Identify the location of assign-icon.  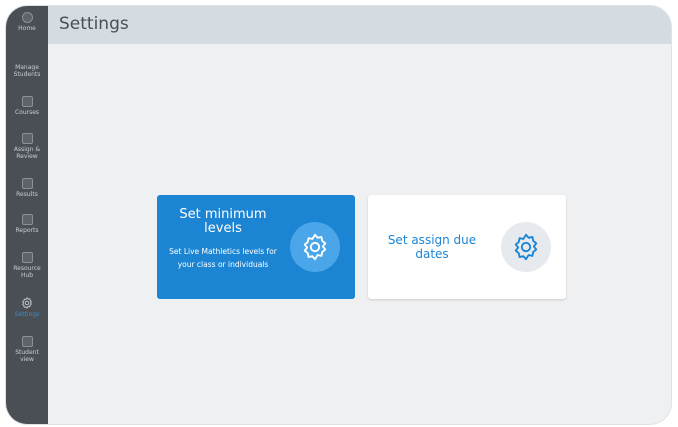
(27, 138).